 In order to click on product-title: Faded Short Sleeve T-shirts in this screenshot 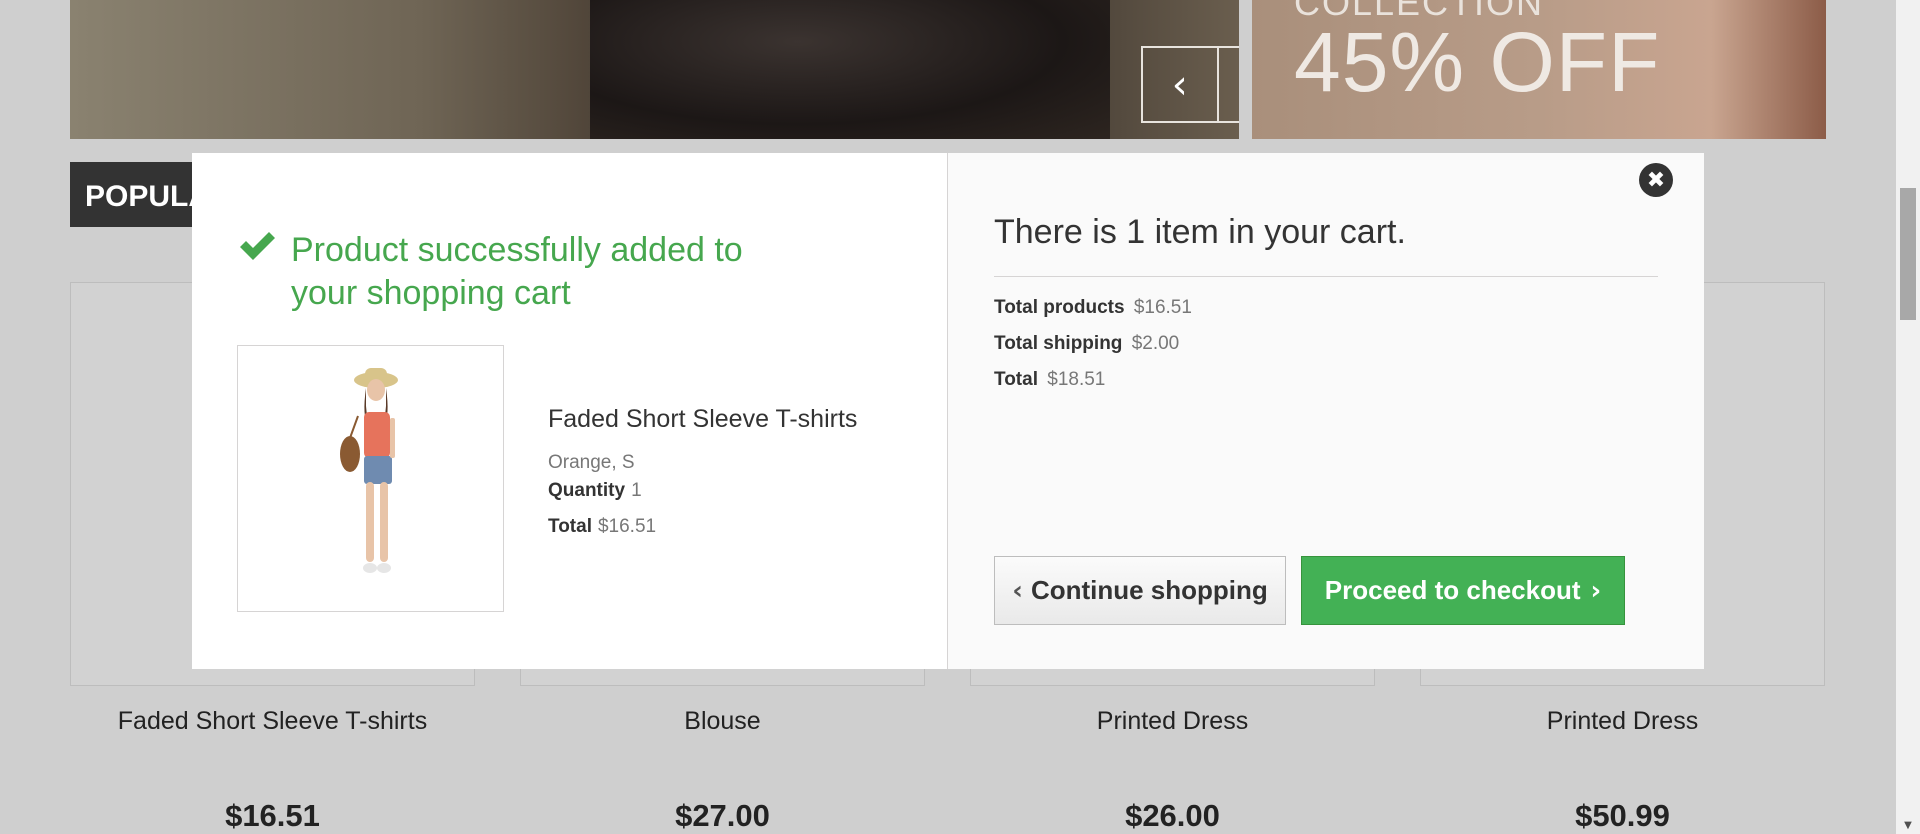, I will do `click(703, 419)`.